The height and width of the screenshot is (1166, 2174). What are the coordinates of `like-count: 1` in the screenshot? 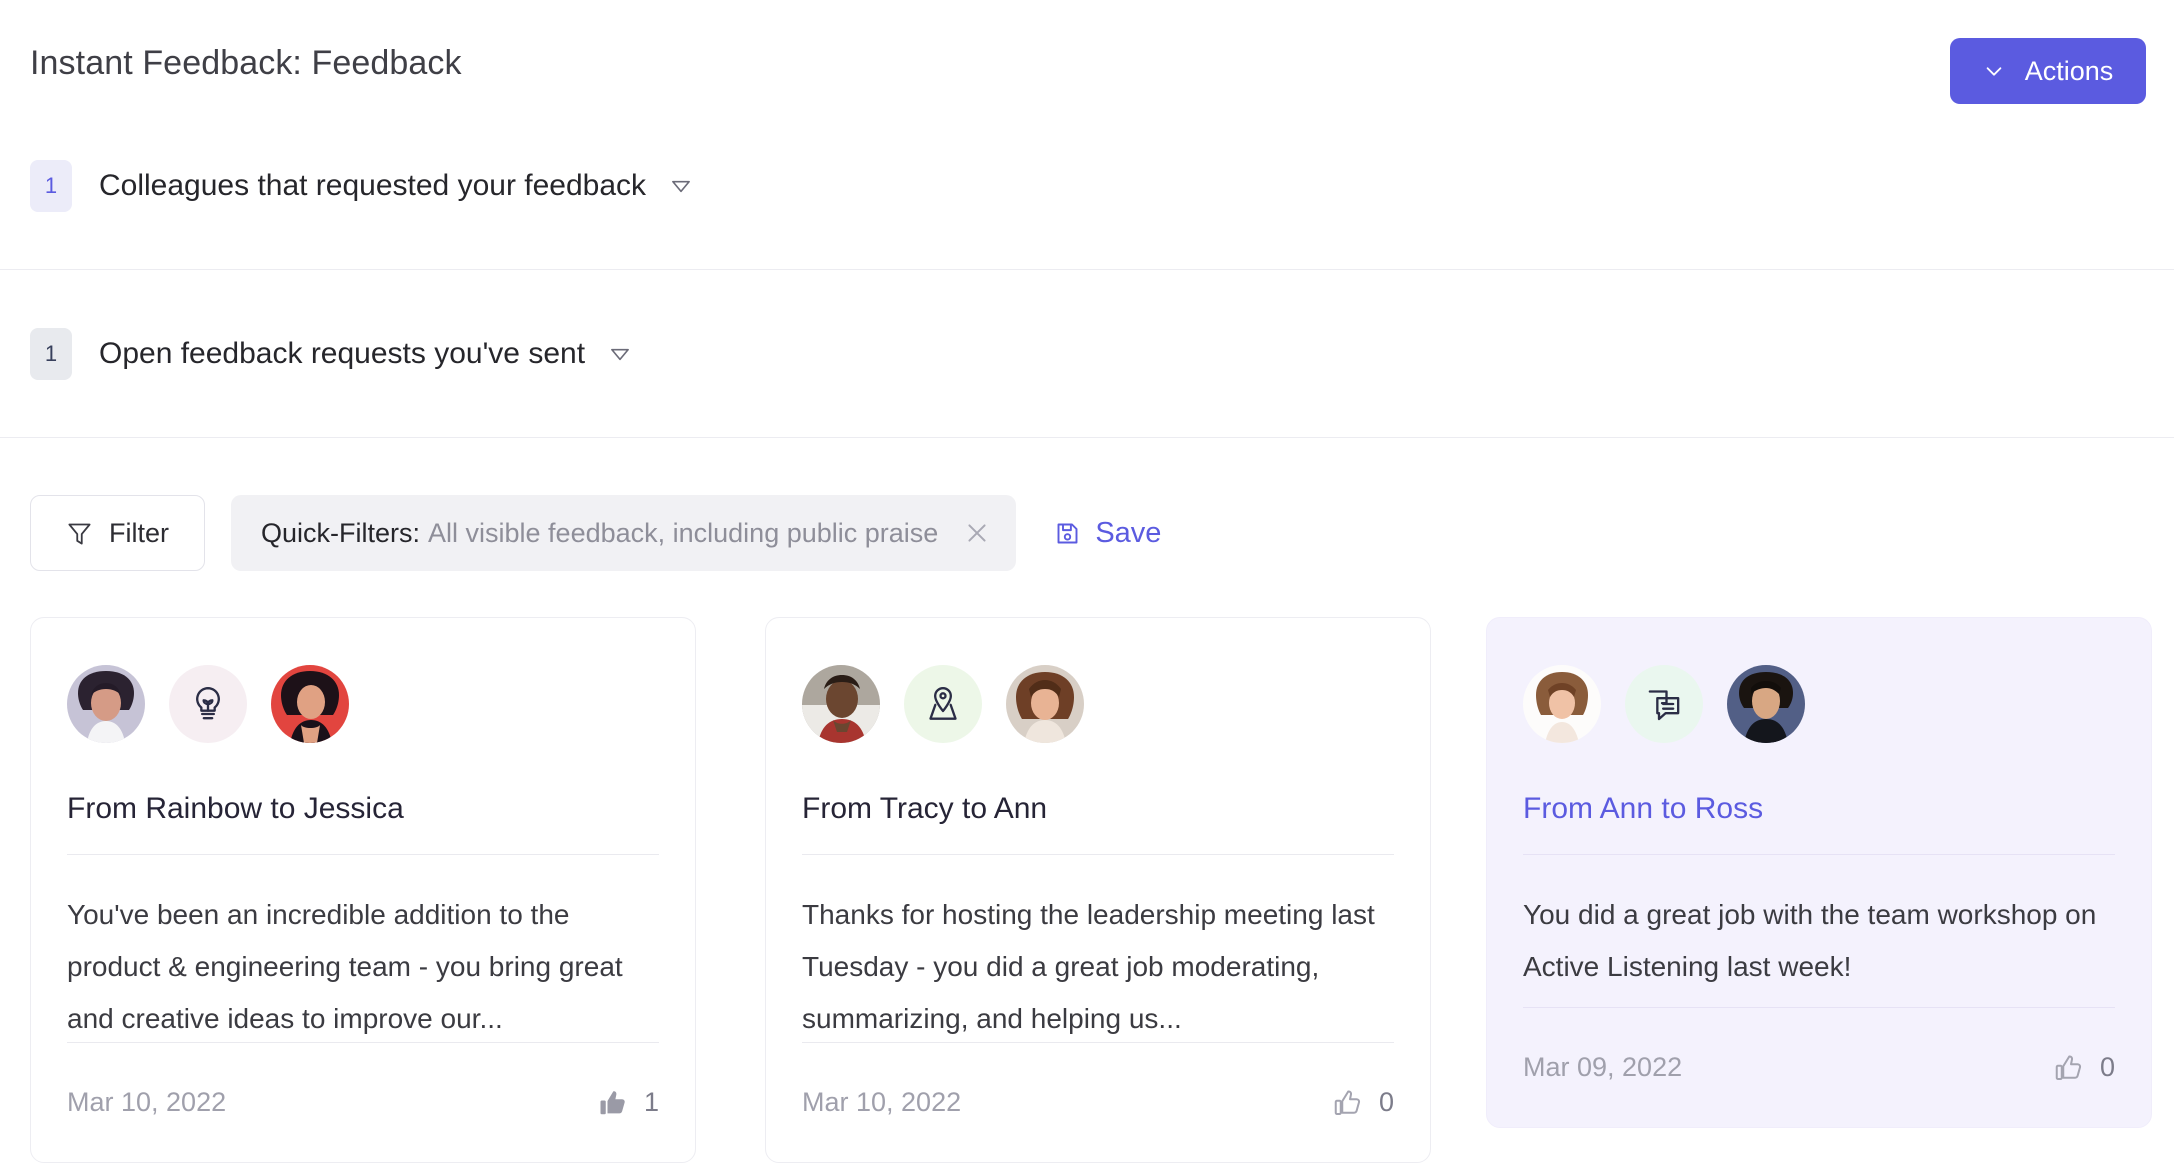 It's located at (651, 1102).